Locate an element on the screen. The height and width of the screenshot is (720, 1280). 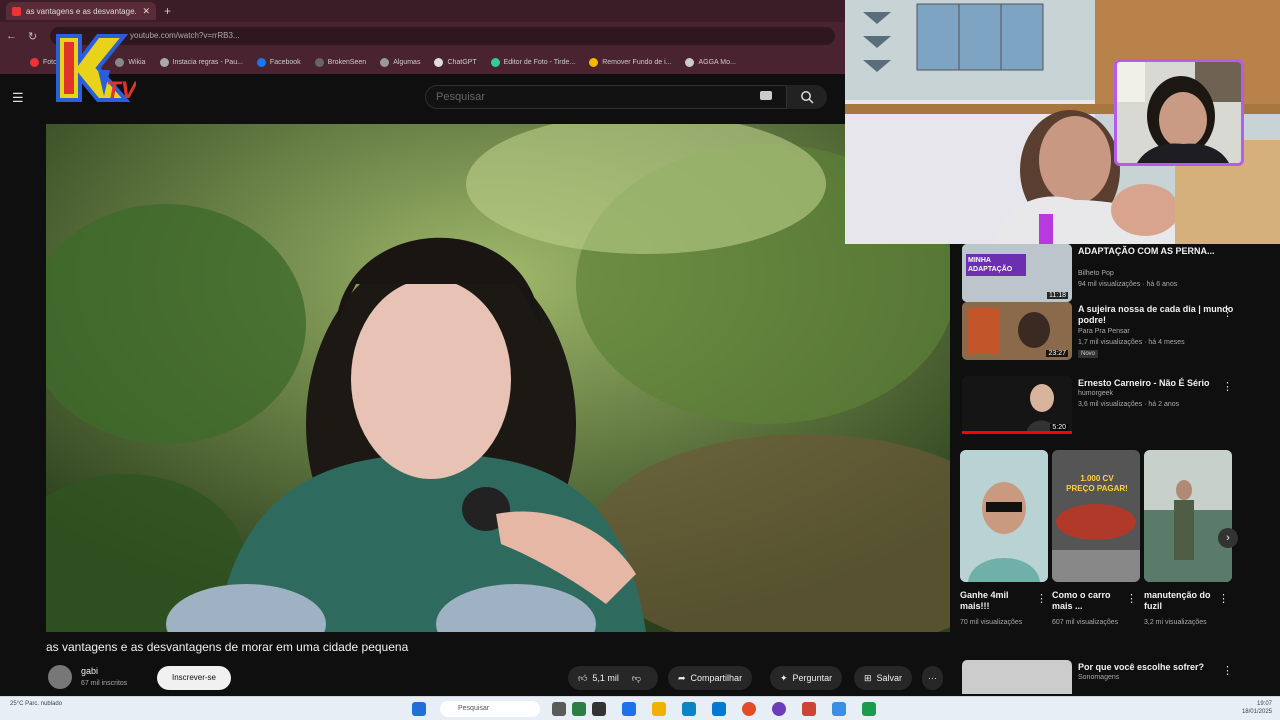
video-duration: 23:27 is located at coordinates (1057, 353).